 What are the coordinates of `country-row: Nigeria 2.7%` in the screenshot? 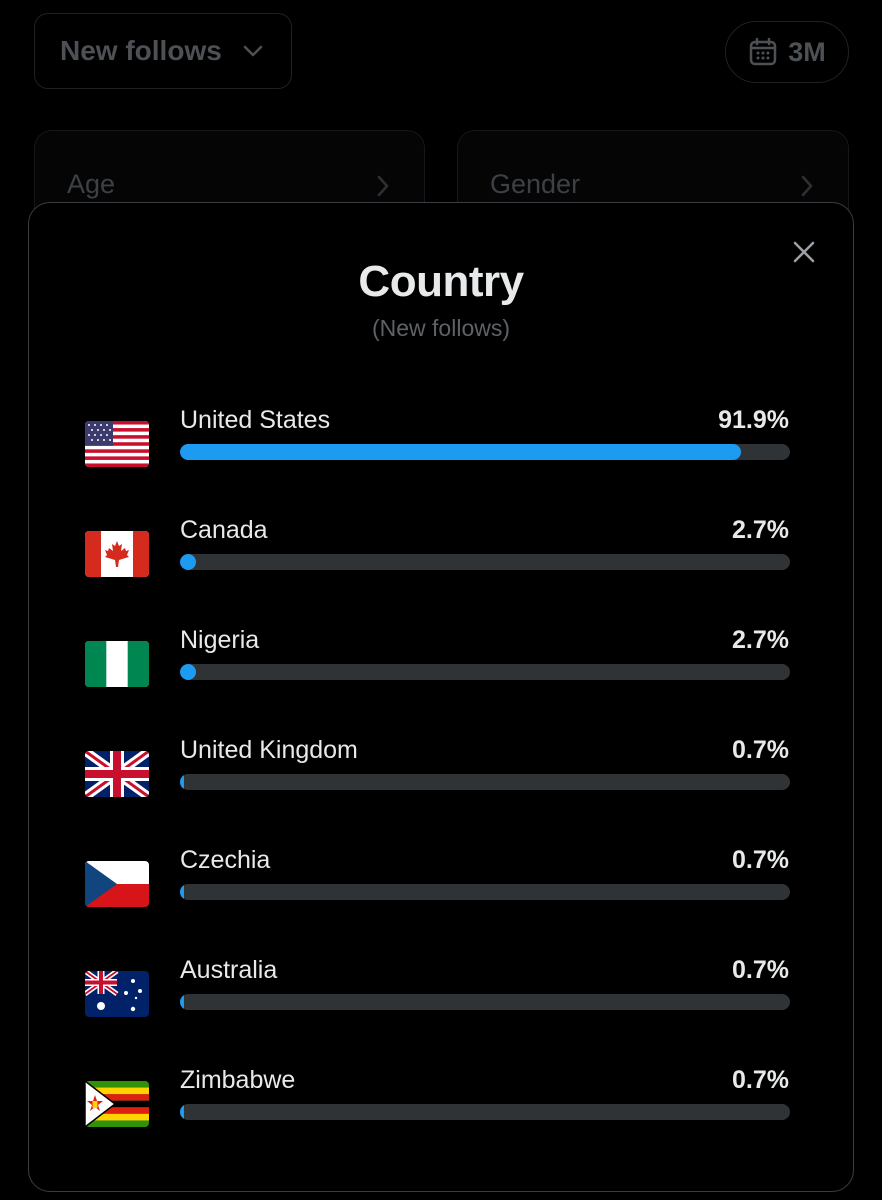 It's located at (441, 678).